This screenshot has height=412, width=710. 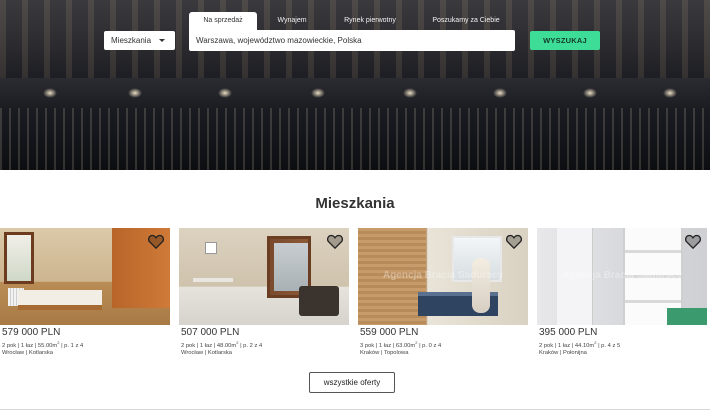 I want to click on location-input, so click(x=352, y=40).